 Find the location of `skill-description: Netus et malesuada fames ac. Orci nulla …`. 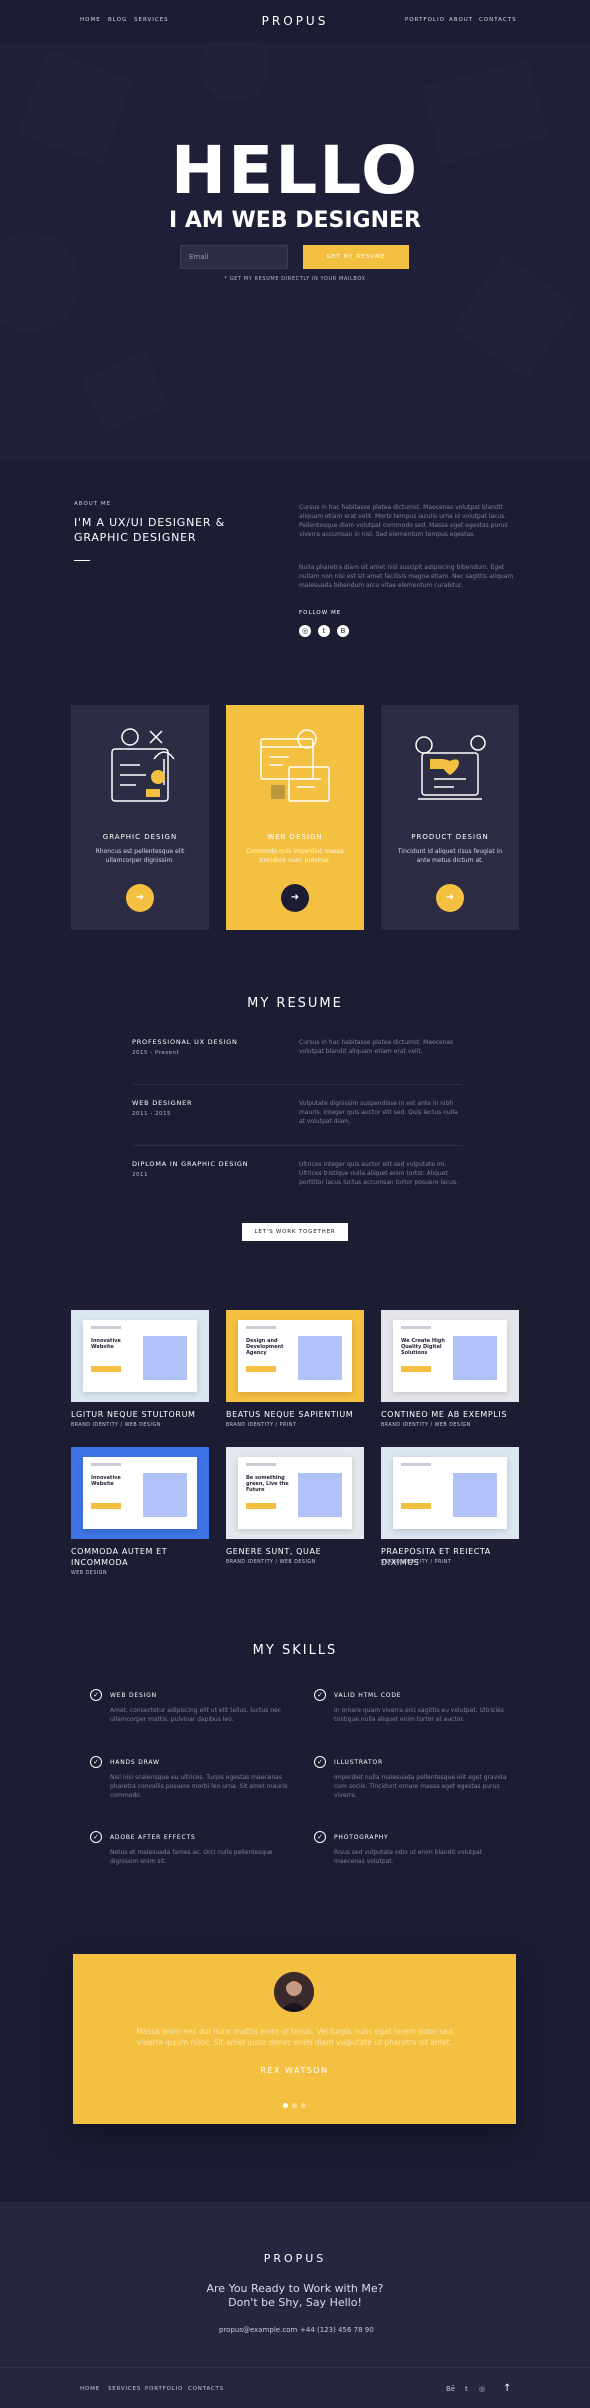

skill-description: Netus et malesuada fames ac. Orci nulla … is located at coordinates (191, 1857).